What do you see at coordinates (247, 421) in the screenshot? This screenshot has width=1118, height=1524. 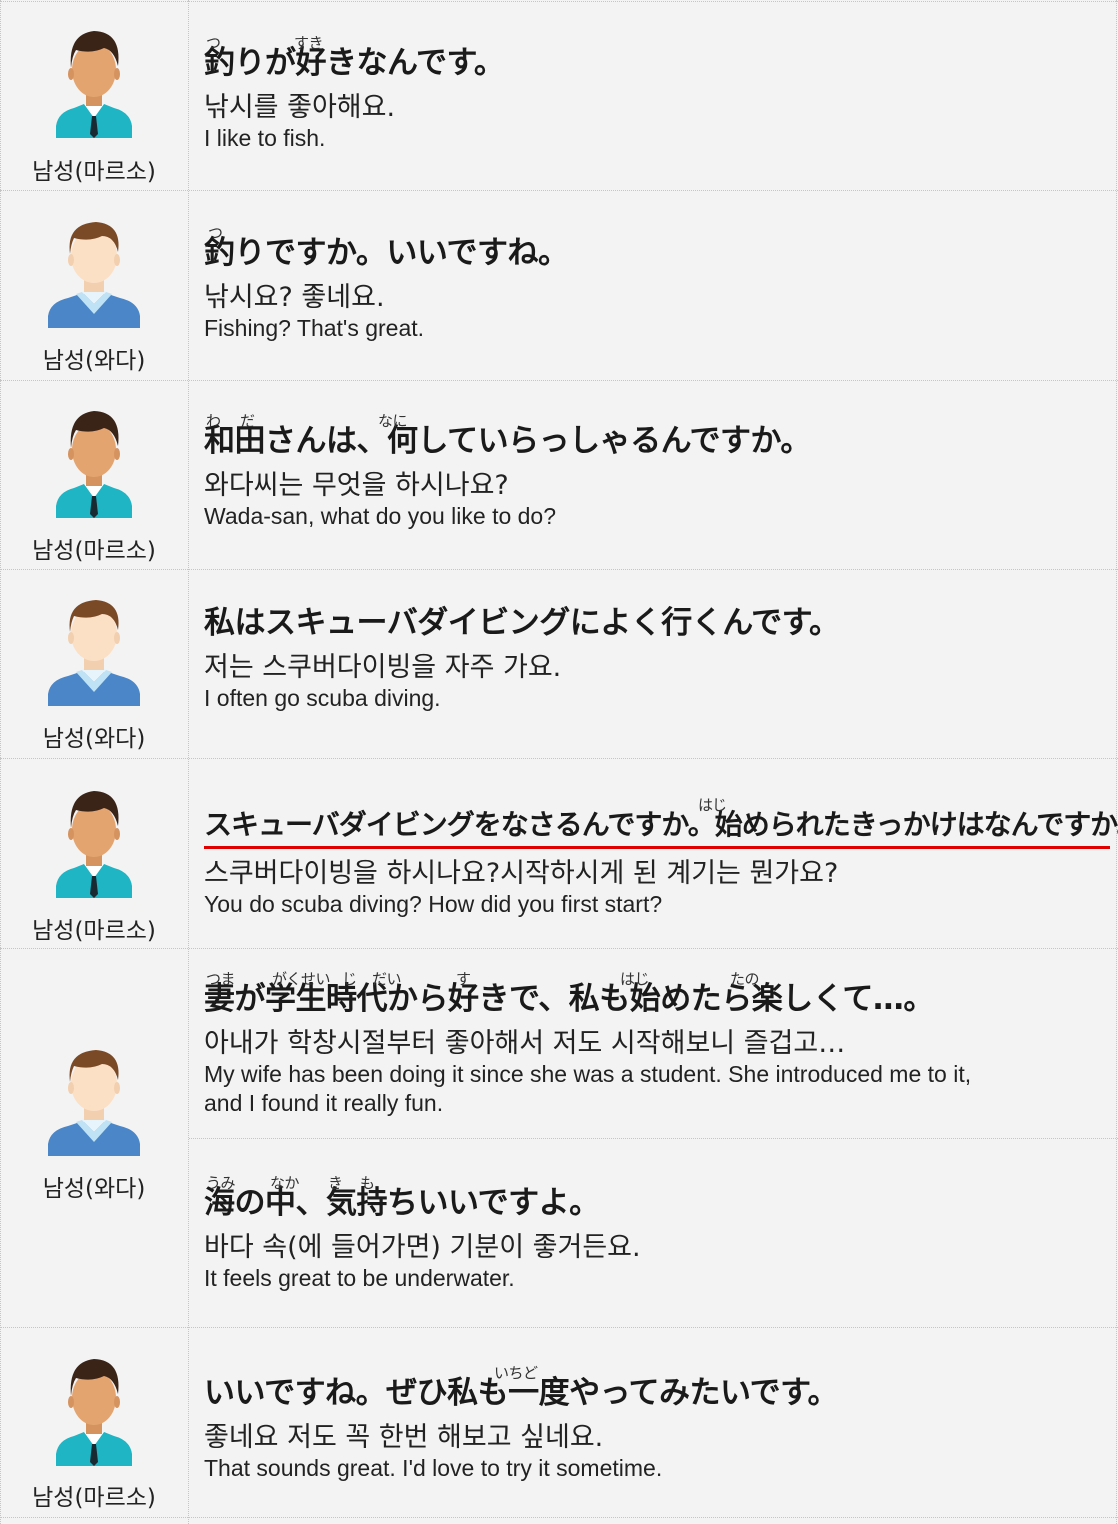 I see `furigana: だ` at bounding box center [247, 421].